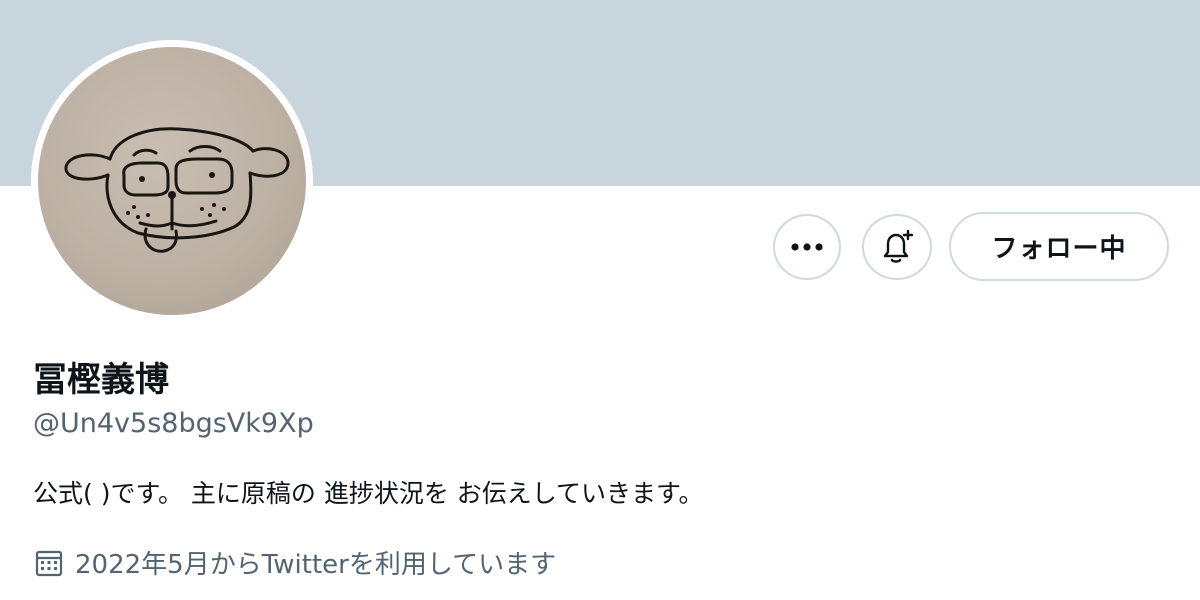  Describe the element at coordinates (368, 493) in the screenshot. I see `profile-bio: 公式( )です。 主に原稿の 進捗状況を お伝えしていきます。` at that location.